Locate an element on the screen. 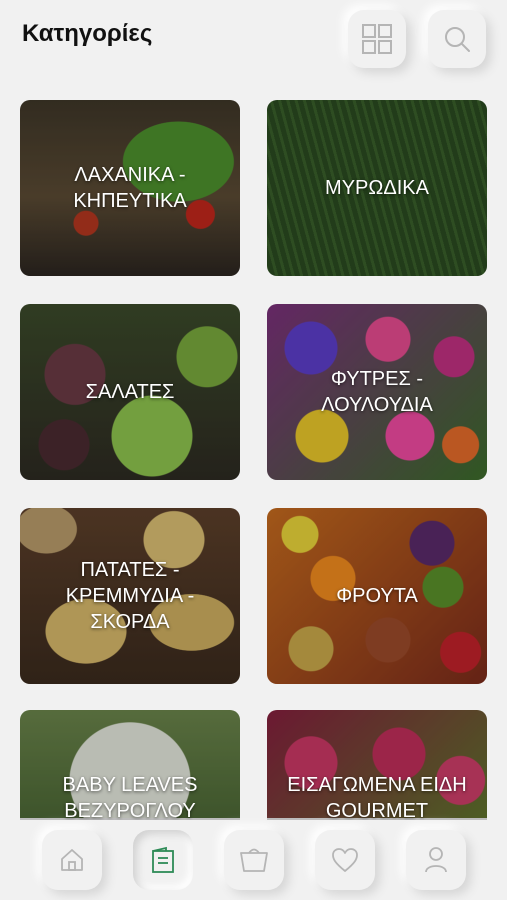  grid-view-button is located at coordinates (377, 39).